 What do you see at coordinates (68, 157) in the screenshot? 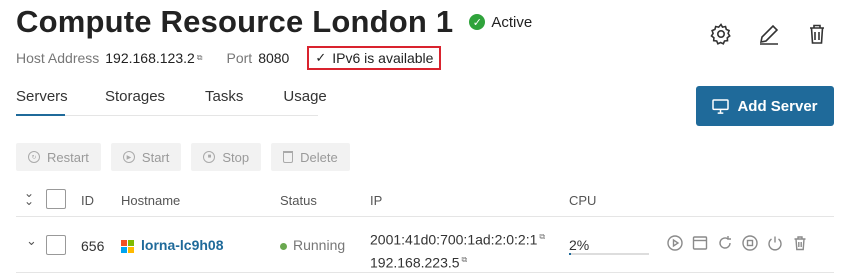
I see `restart-label: Restart` at bounding box center [68, 157].